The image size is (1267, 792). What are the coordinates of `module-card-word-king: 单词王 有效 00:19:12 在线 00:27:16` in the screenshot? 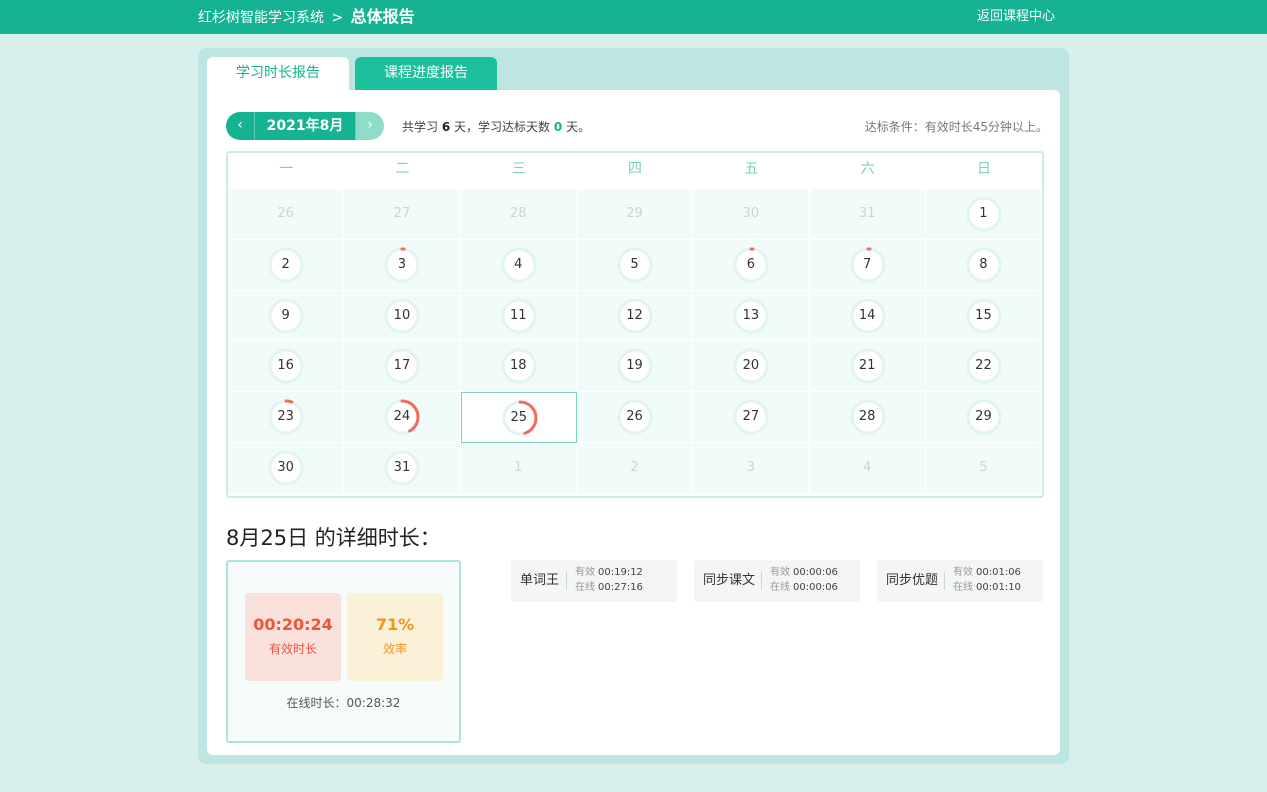 It's located at (594, 581).